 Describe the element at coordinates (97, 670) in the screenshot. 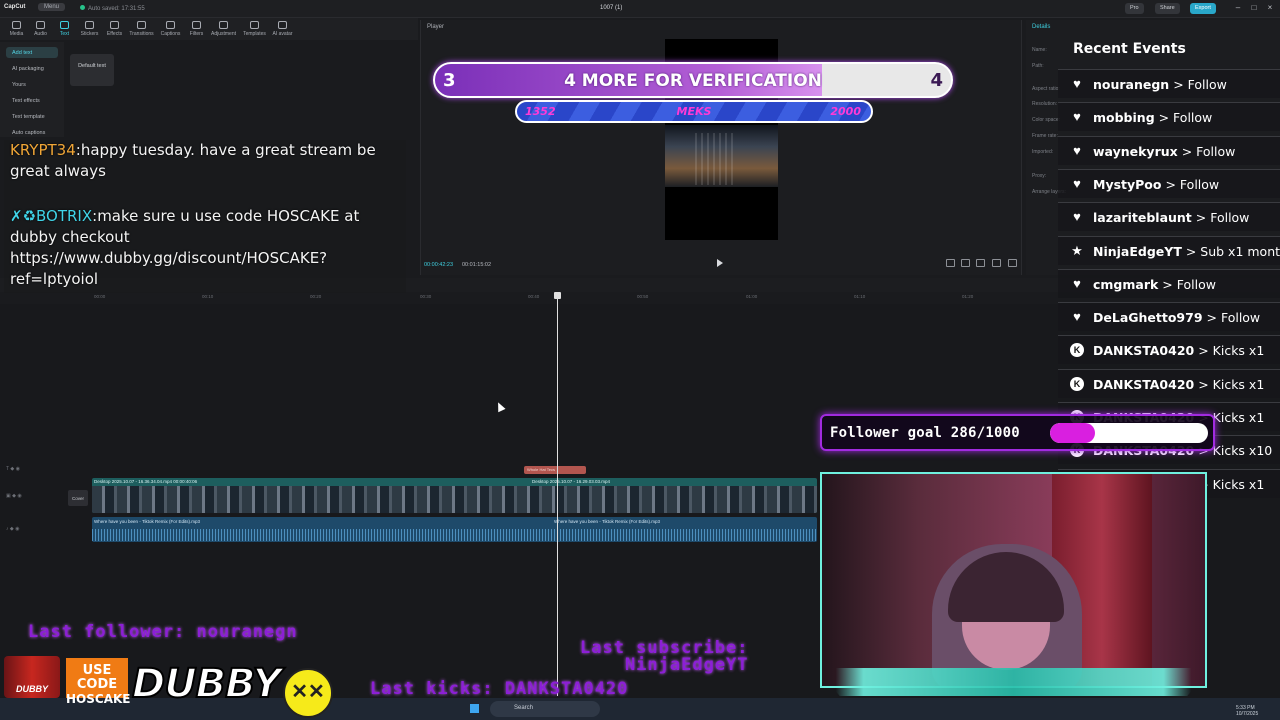

I see `promo-use: USE` at that location.